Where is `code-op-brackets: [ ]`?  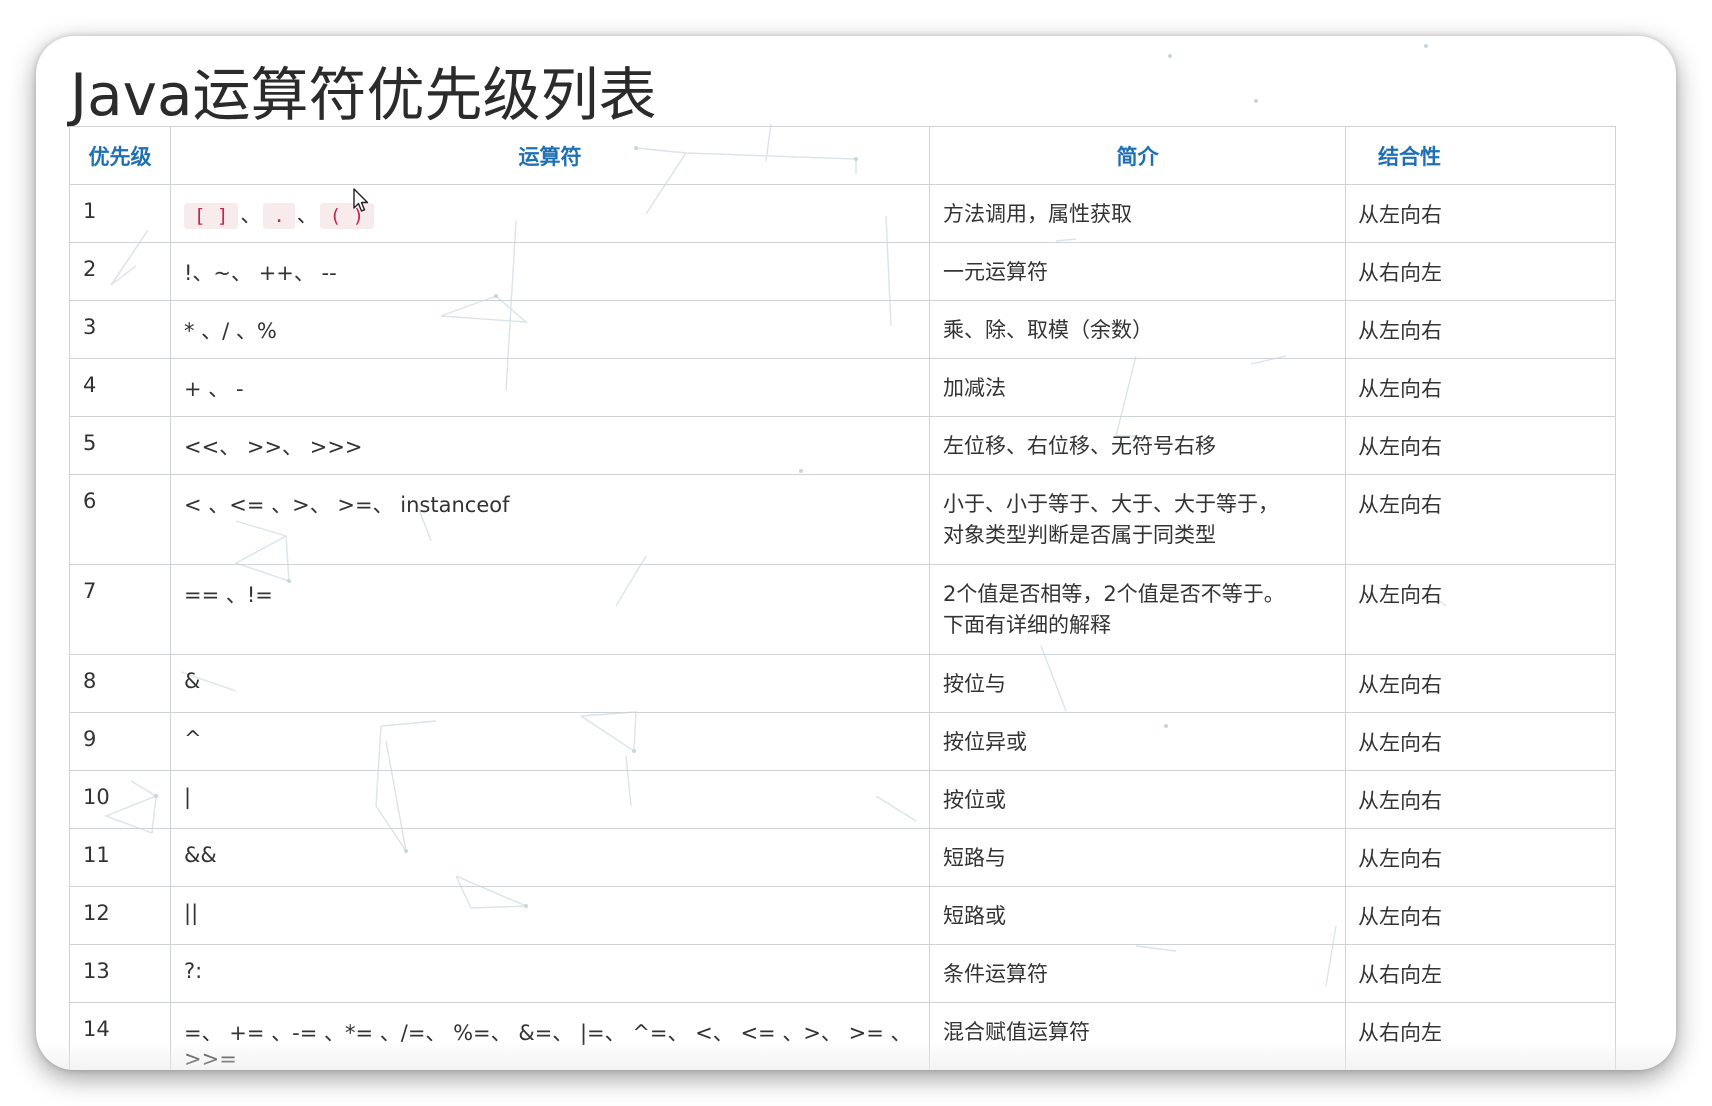 code-op-brackets: [ ] is located at coordinates (211, 216).